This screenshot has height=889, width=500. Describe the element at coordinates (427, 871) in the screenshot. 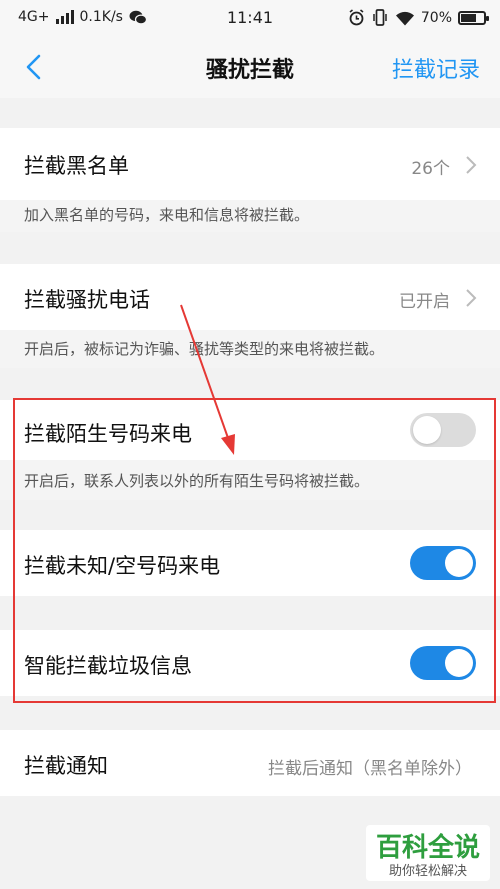

I see `watermark-slogan: 助你轻松解决` at that location.